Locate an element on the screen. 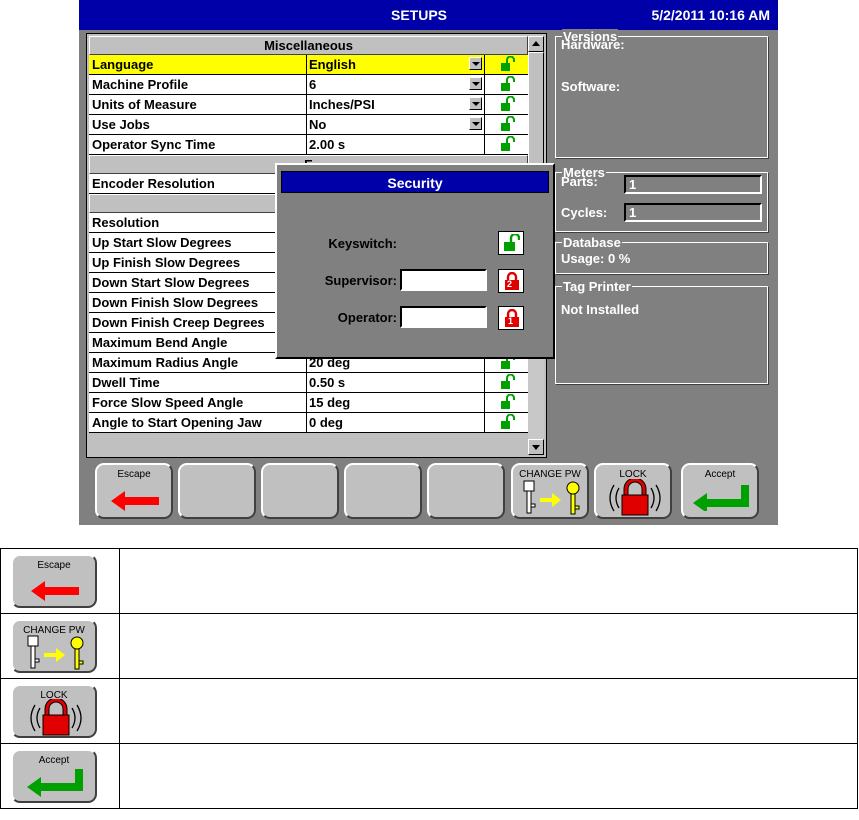 Image resolution: width=859 pixels, height=820 pixels. legend-row-escape: Escape is located at coordinates (429, 581).